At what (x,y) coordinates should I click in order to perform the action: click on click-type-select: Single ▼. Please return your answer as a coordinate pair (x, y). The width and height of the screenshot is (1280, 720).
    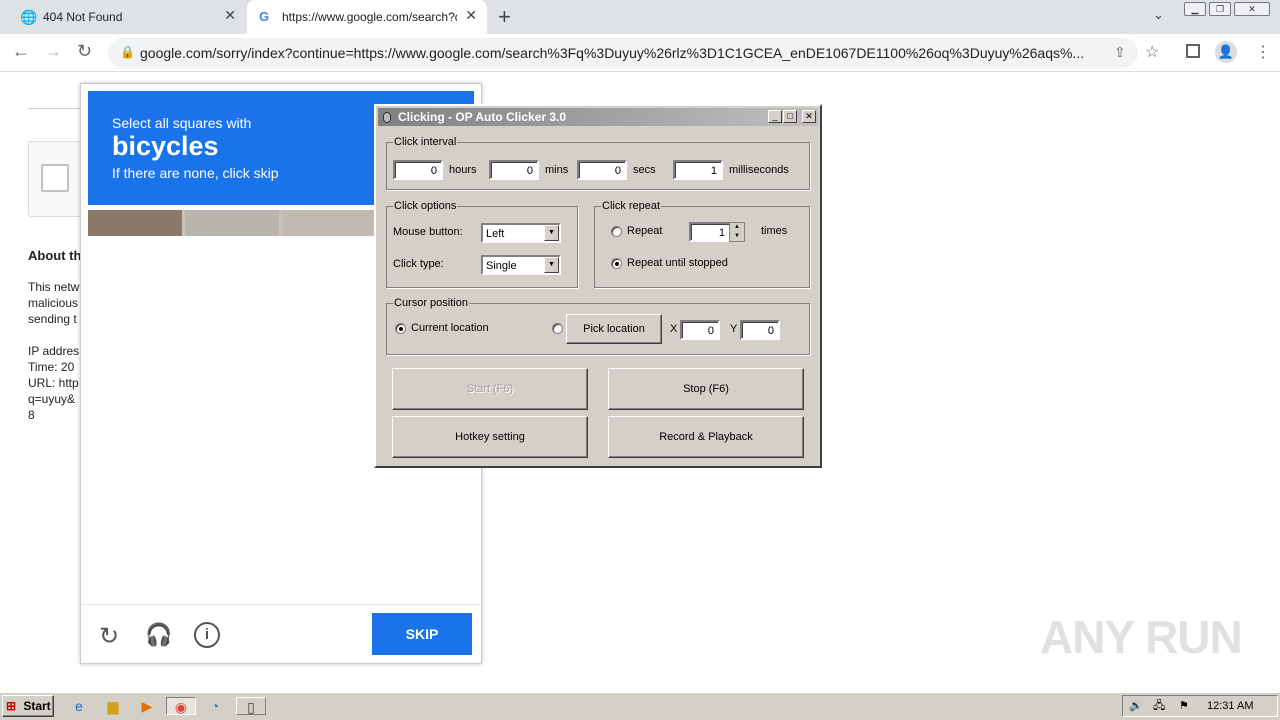
    Looking at the image, I should click on (521, 265).